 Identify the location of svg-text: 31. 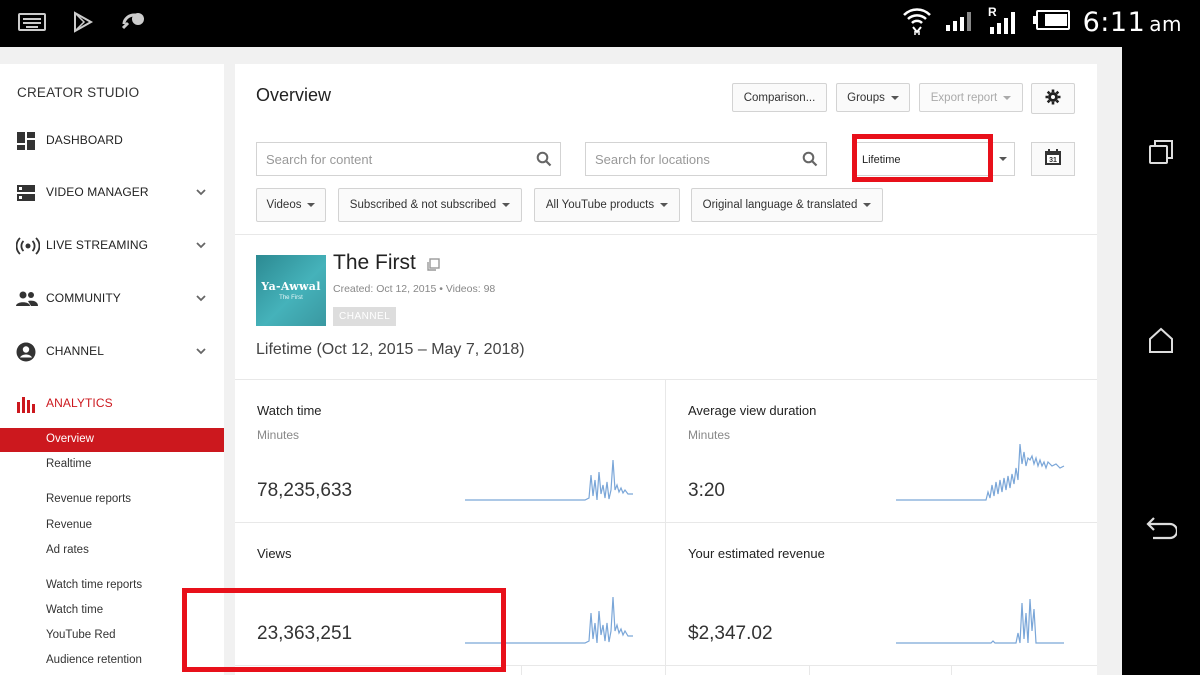
(1053, 160).